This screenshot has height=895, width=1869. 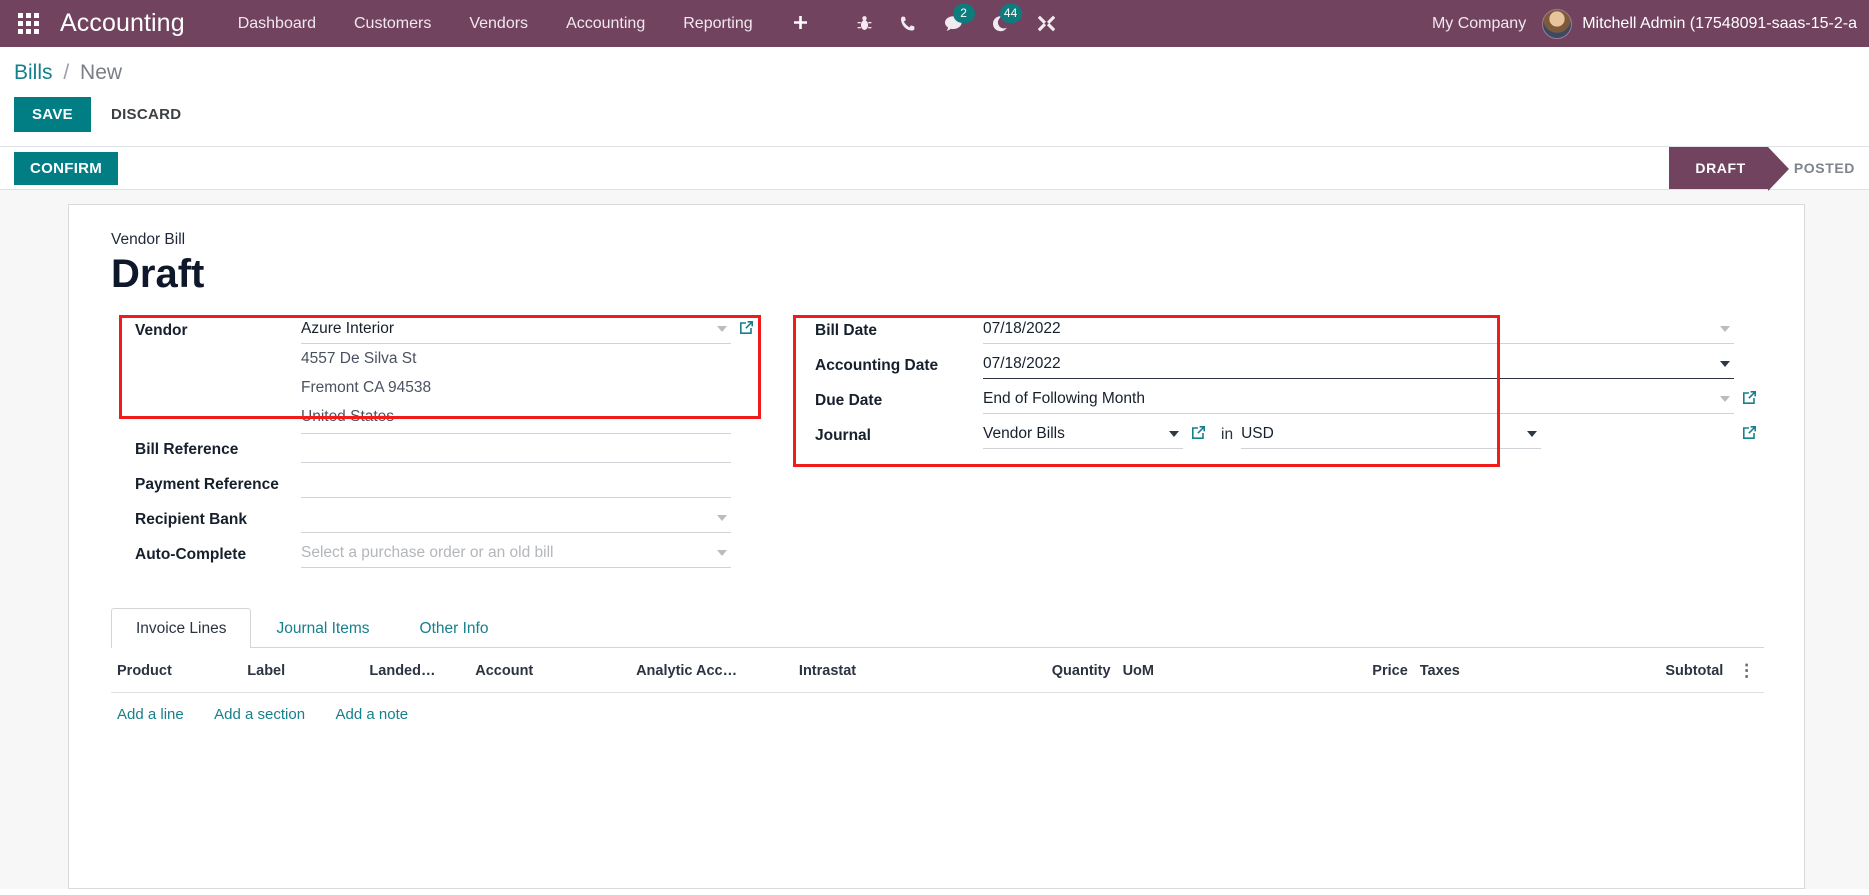 What do you see at coordinates (894, 671) in the screenshot?
I see `col-header-intrastat: Intrastat` at bounding box center [894, 671].